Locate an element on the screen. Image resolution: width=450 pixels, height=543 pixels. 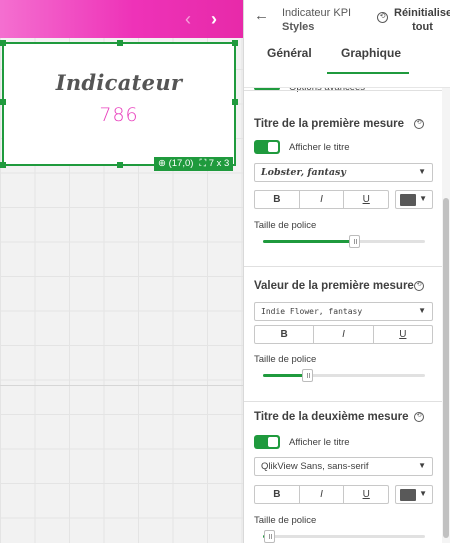
resize-handle-bottom-left is located at coordinates (3, 165).